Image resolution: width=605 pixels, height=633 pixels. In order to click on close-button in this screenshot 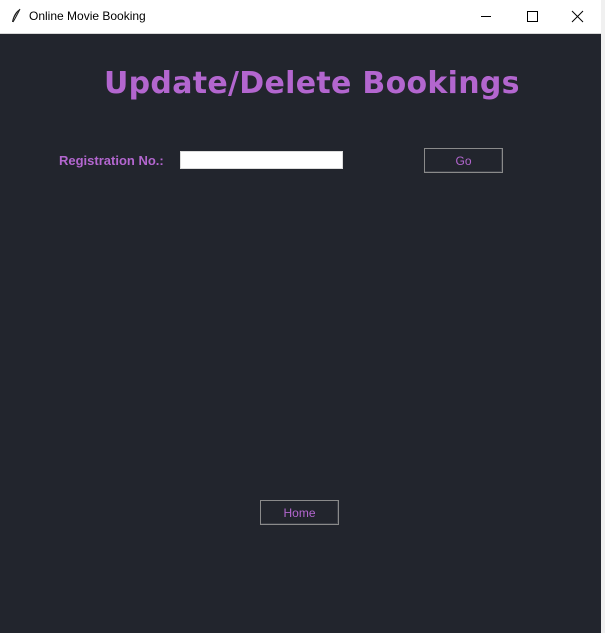, I will do `click(578, 16)`.